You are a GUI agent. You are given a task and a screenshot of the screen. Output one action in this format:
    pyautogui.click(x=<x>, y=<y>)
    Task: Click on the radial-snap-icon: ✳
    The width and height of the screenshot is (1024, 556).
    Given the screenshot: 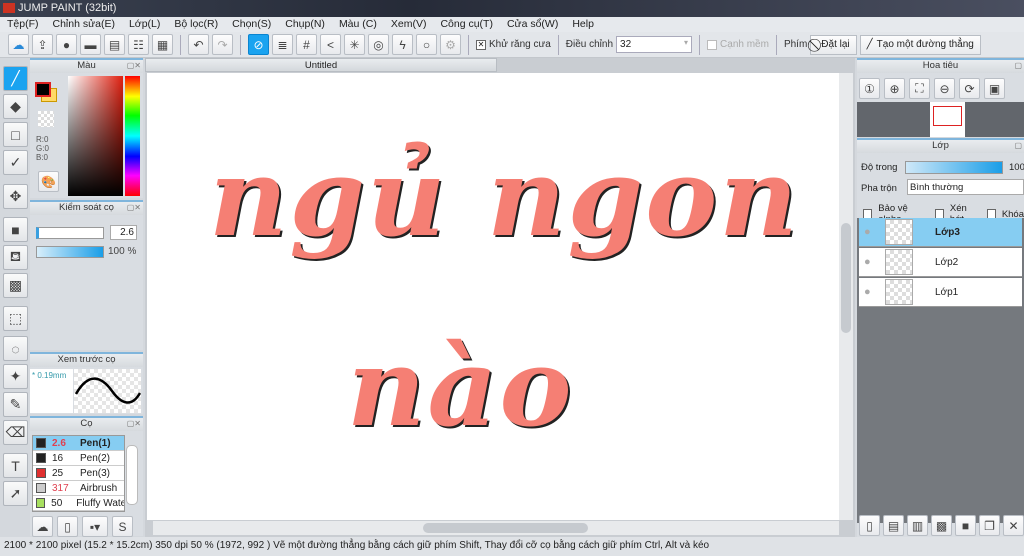 What is the action you would take?
    pyautogui.click(x=354, y=44)
    